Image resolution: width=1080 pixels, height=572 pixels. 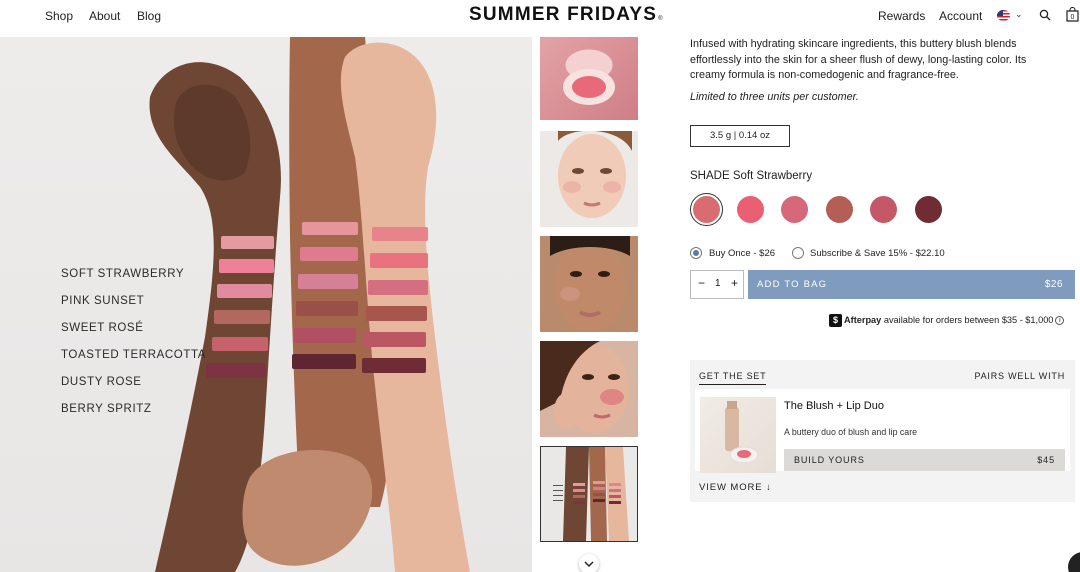 What do you see at coordinates (829, 460) in the screenshot?
I see `build-yours-label: BUILD YOURS` at bounding box center [829, 460].